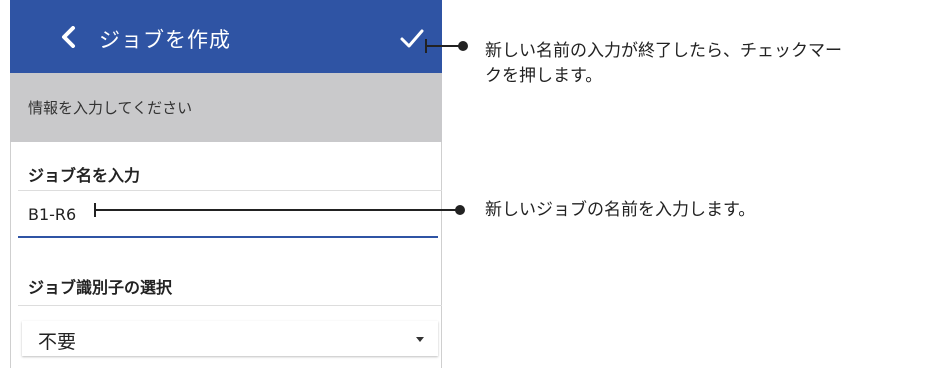  What do you see at coordinates (100, 287) in the screenshot?
I see `job-id-label: ジョブ識別子の選択` at bounding box center [100, 287].